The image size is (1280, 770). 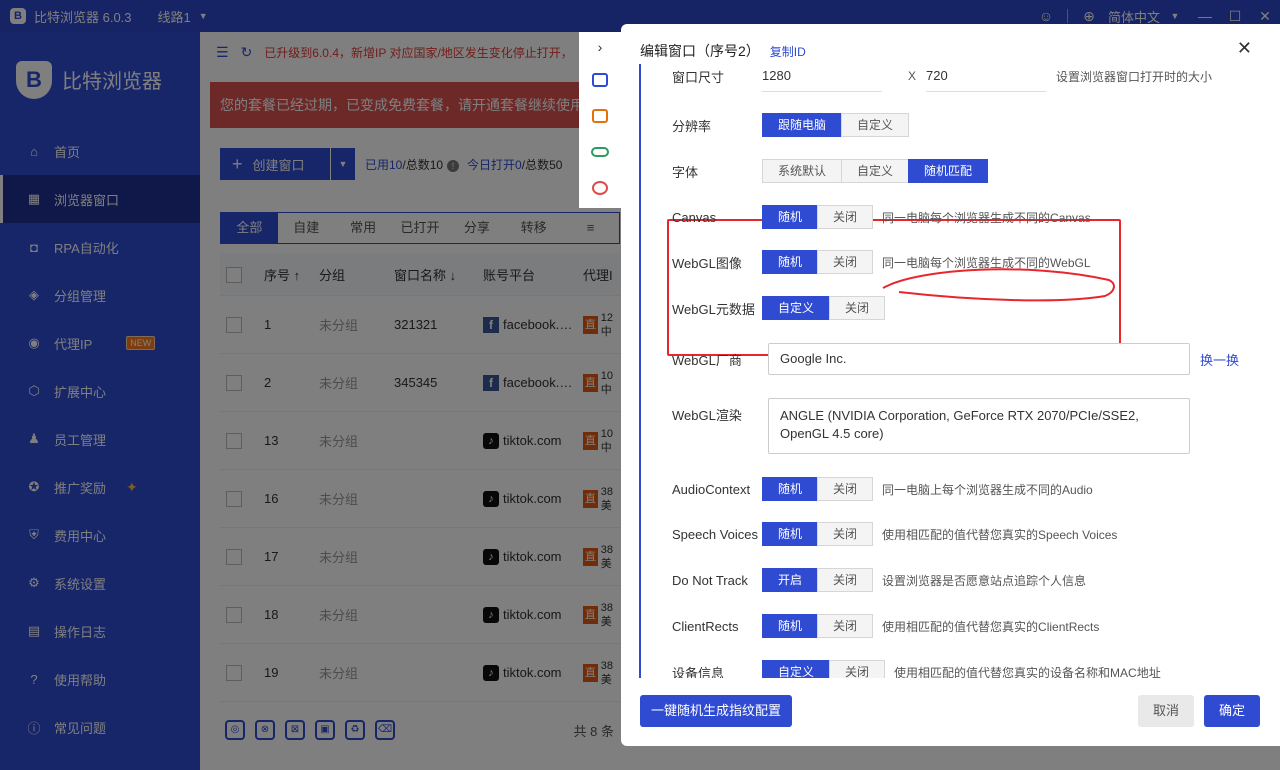 I want to click on window-settings-tool, so click(x=600, y=80).